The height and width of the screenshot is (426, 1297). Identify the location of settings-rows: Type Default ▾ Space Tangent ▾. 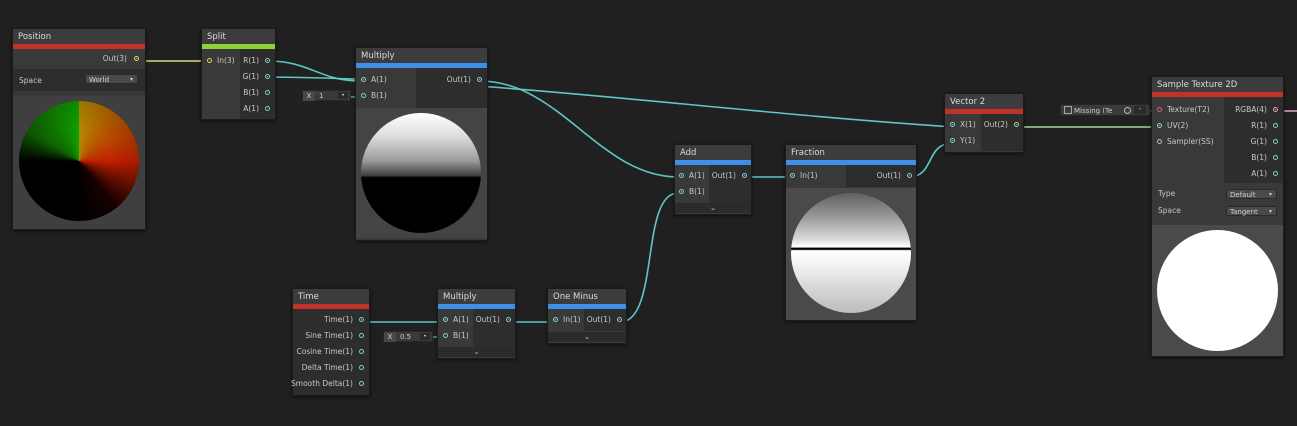
(1217, 203).